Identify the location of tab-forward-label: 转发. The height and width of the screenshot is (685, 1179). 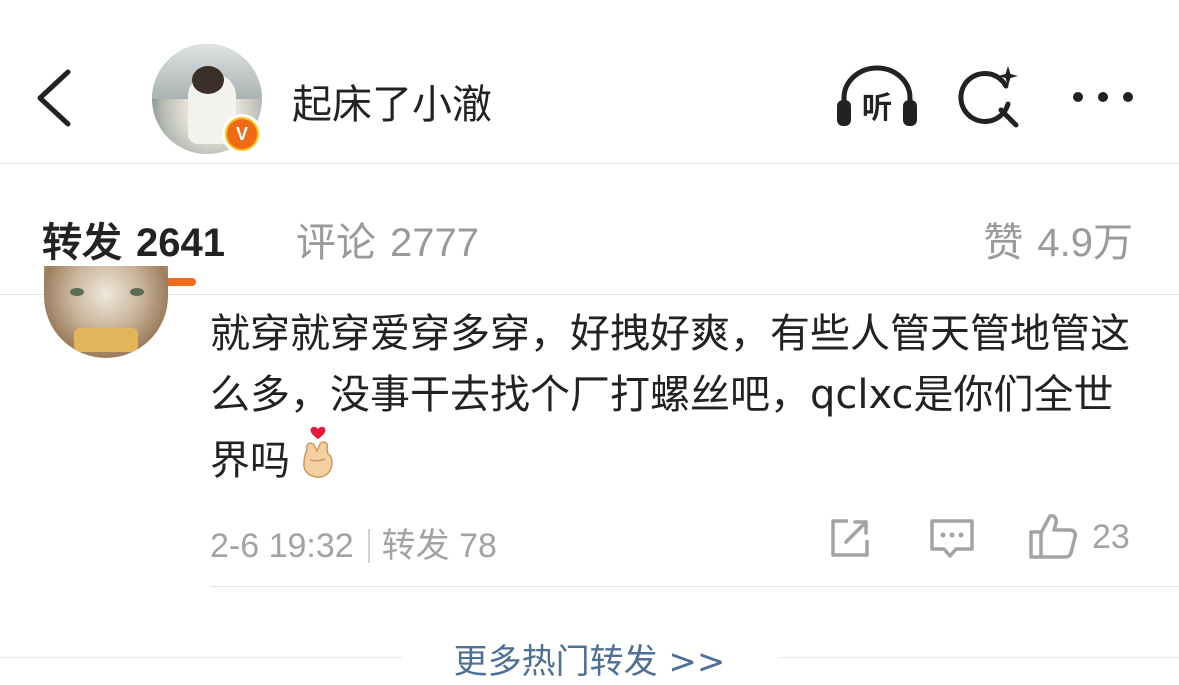
(82, 243).